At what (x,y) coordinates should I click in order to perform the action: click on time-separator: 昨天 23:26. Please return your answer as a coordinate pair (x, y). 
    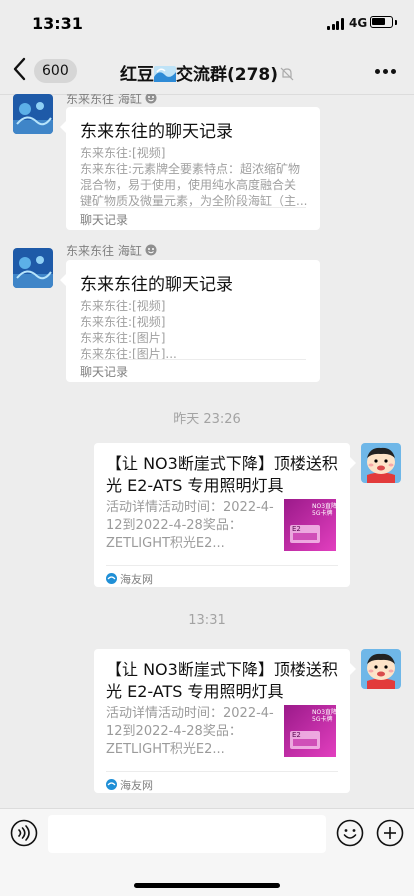
    Looking at the image, I should click on (207, 419).